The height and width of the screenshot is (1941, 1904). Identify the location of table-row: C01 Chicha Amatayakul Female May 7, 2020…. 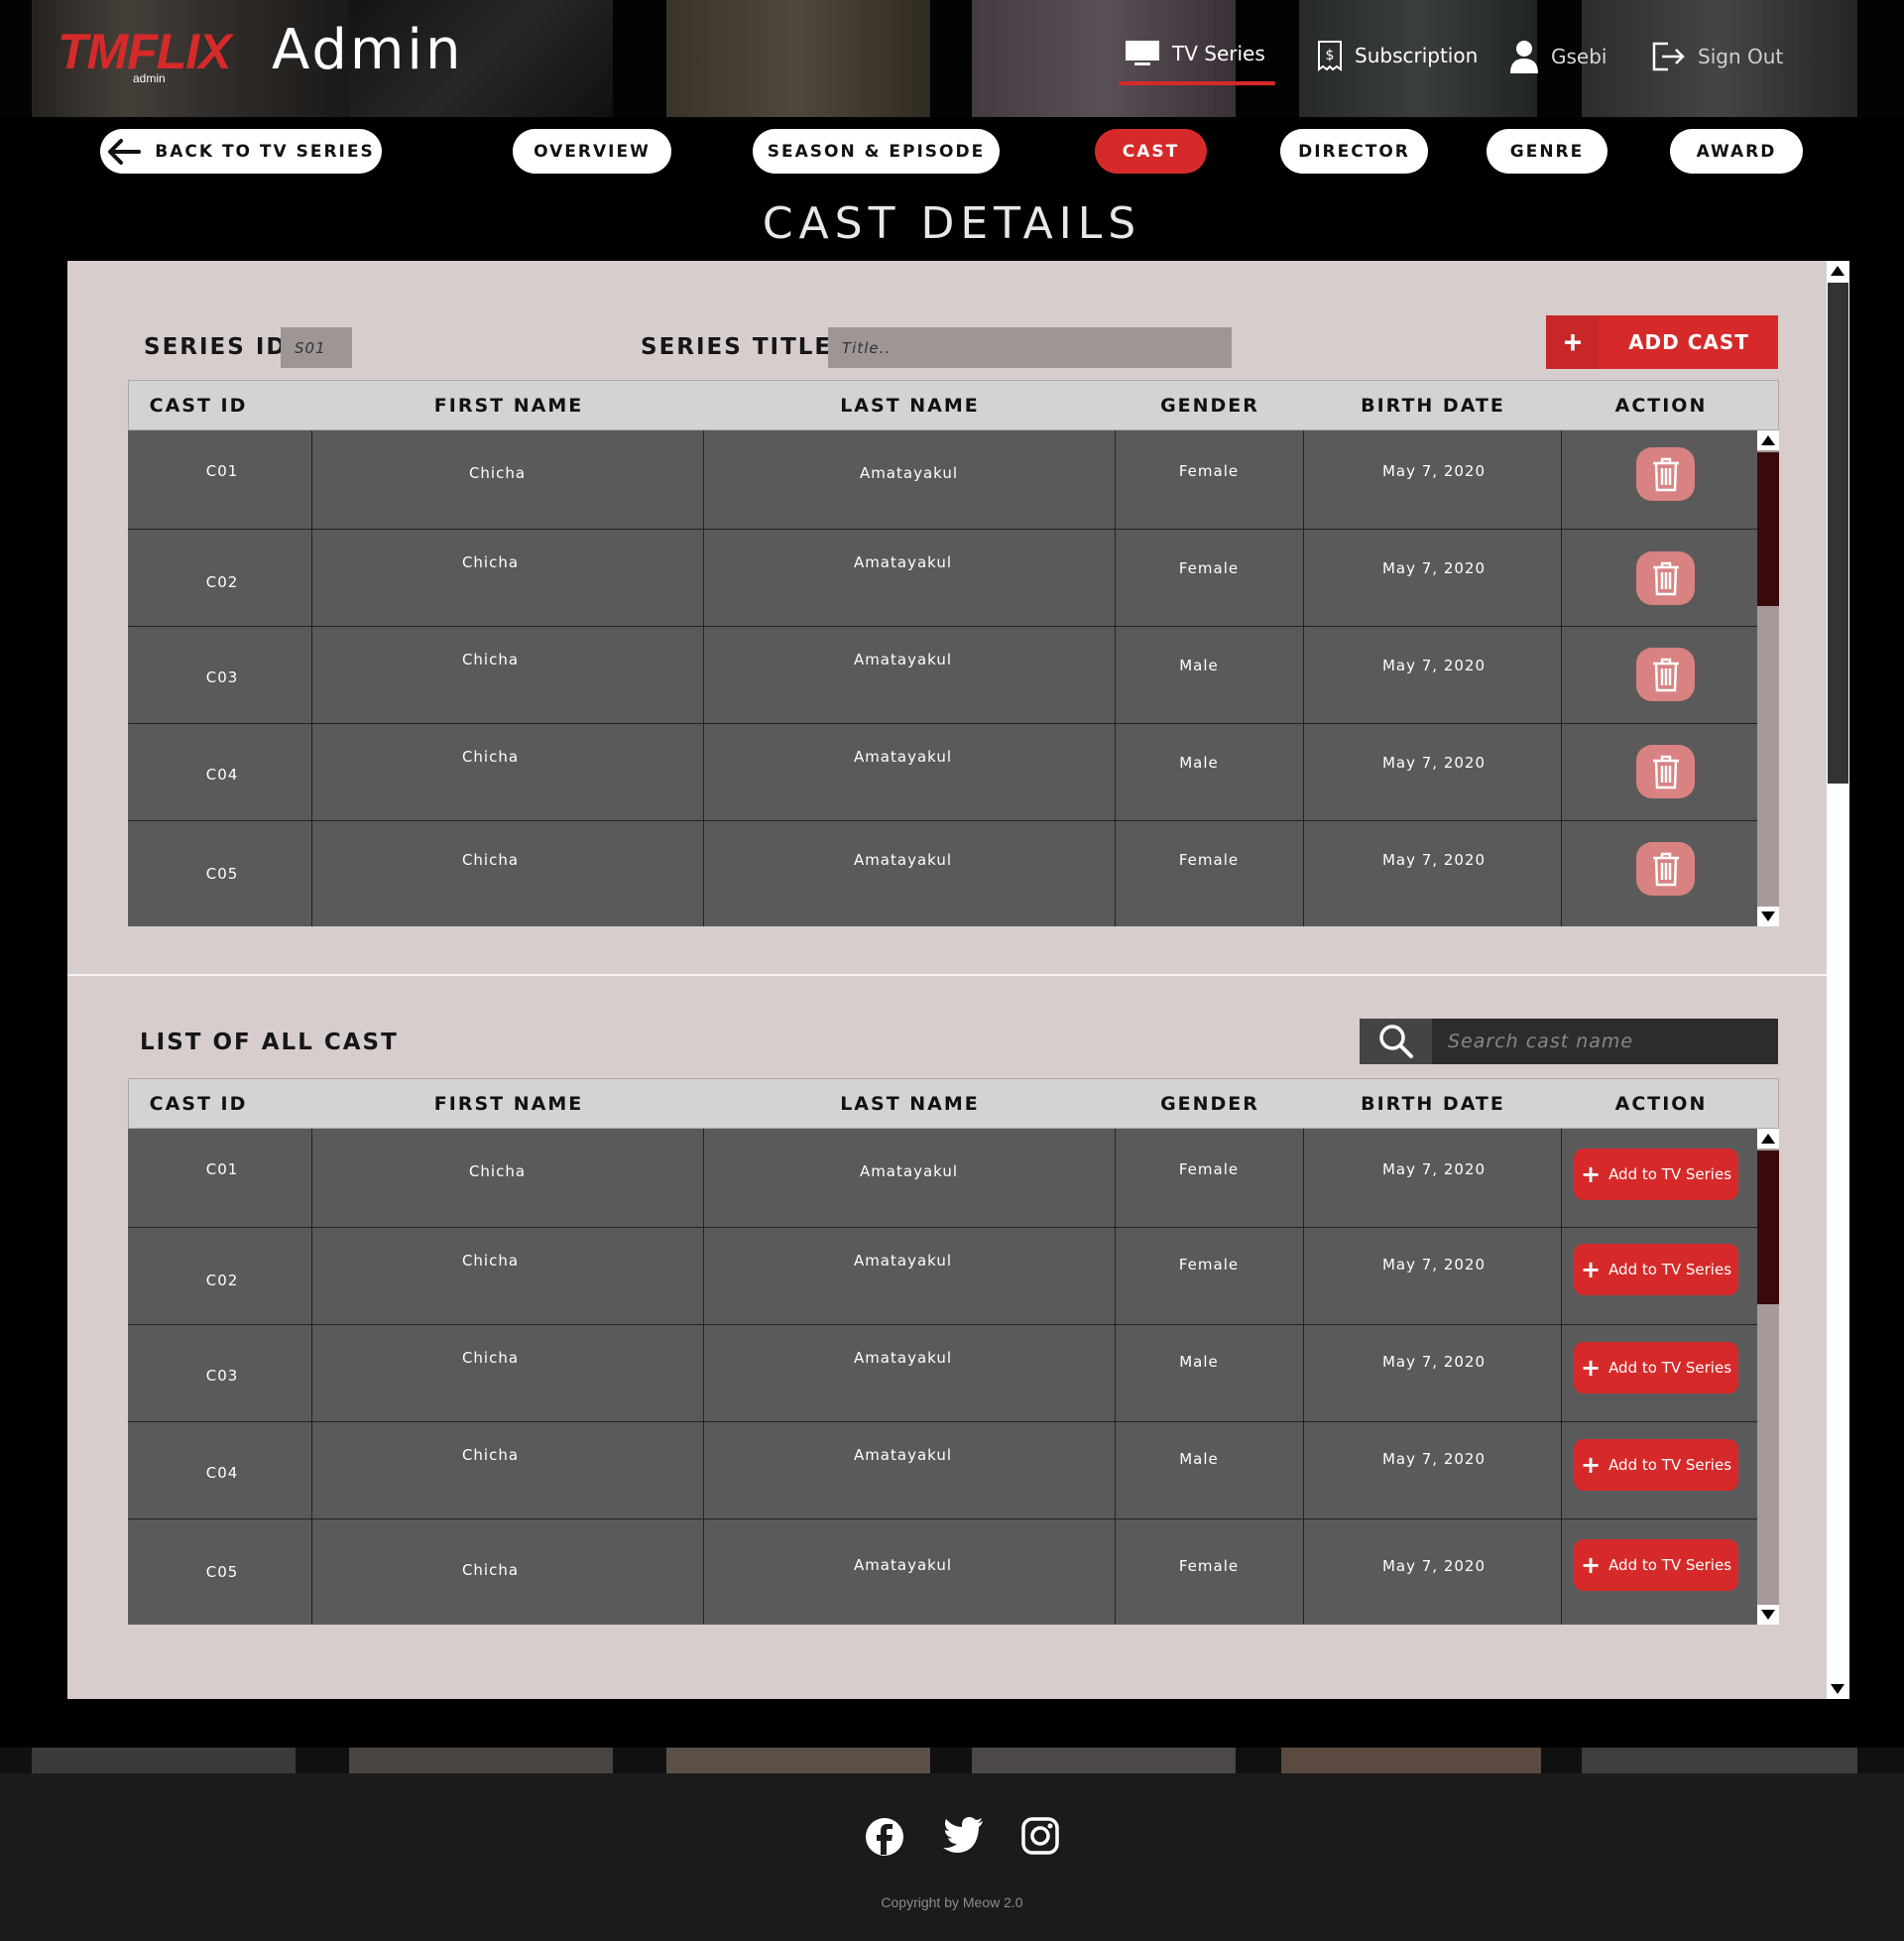
(942, 1179).